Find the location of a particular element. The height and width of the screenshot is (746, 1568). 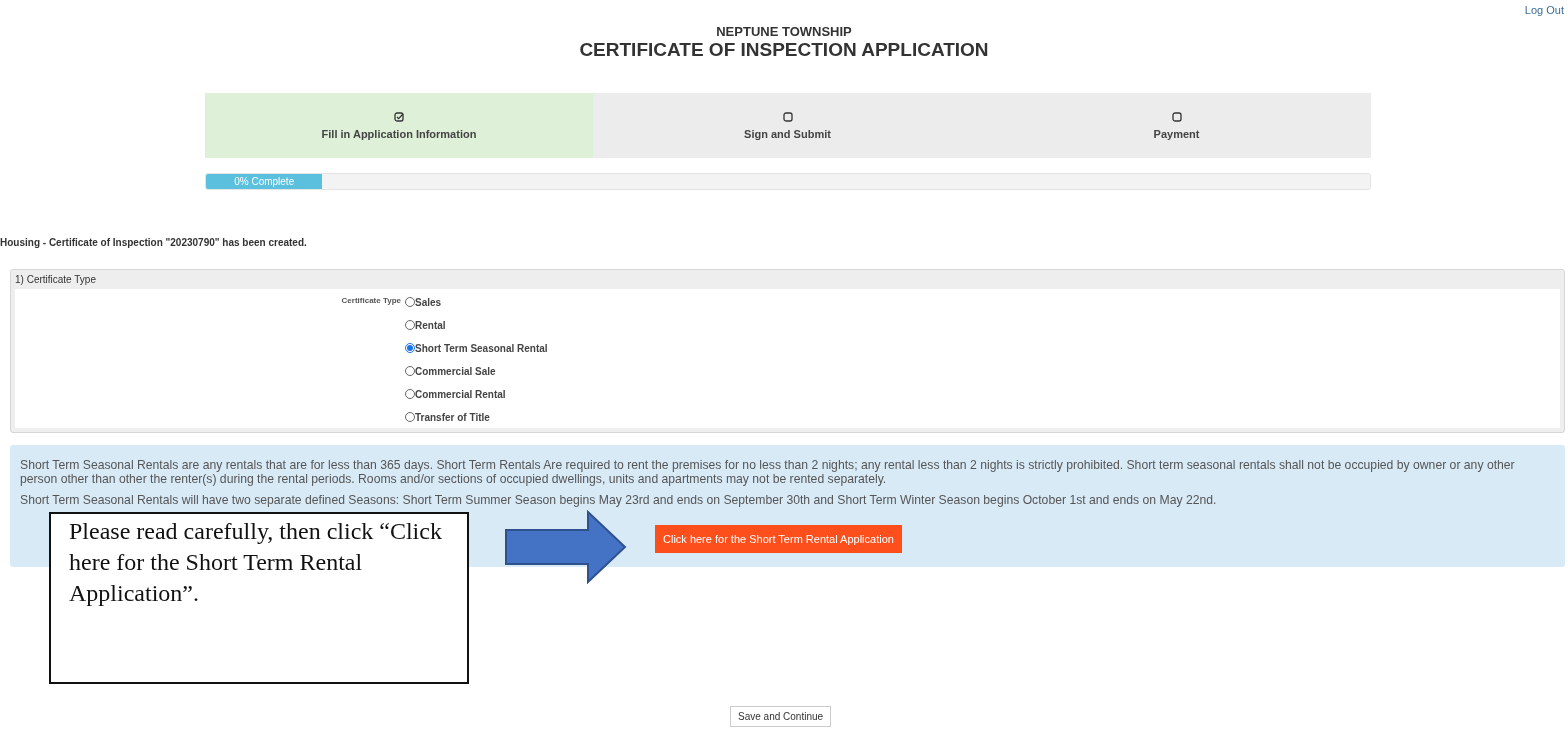

step-label: Sign and Submit is located at coordinates (787, 133).